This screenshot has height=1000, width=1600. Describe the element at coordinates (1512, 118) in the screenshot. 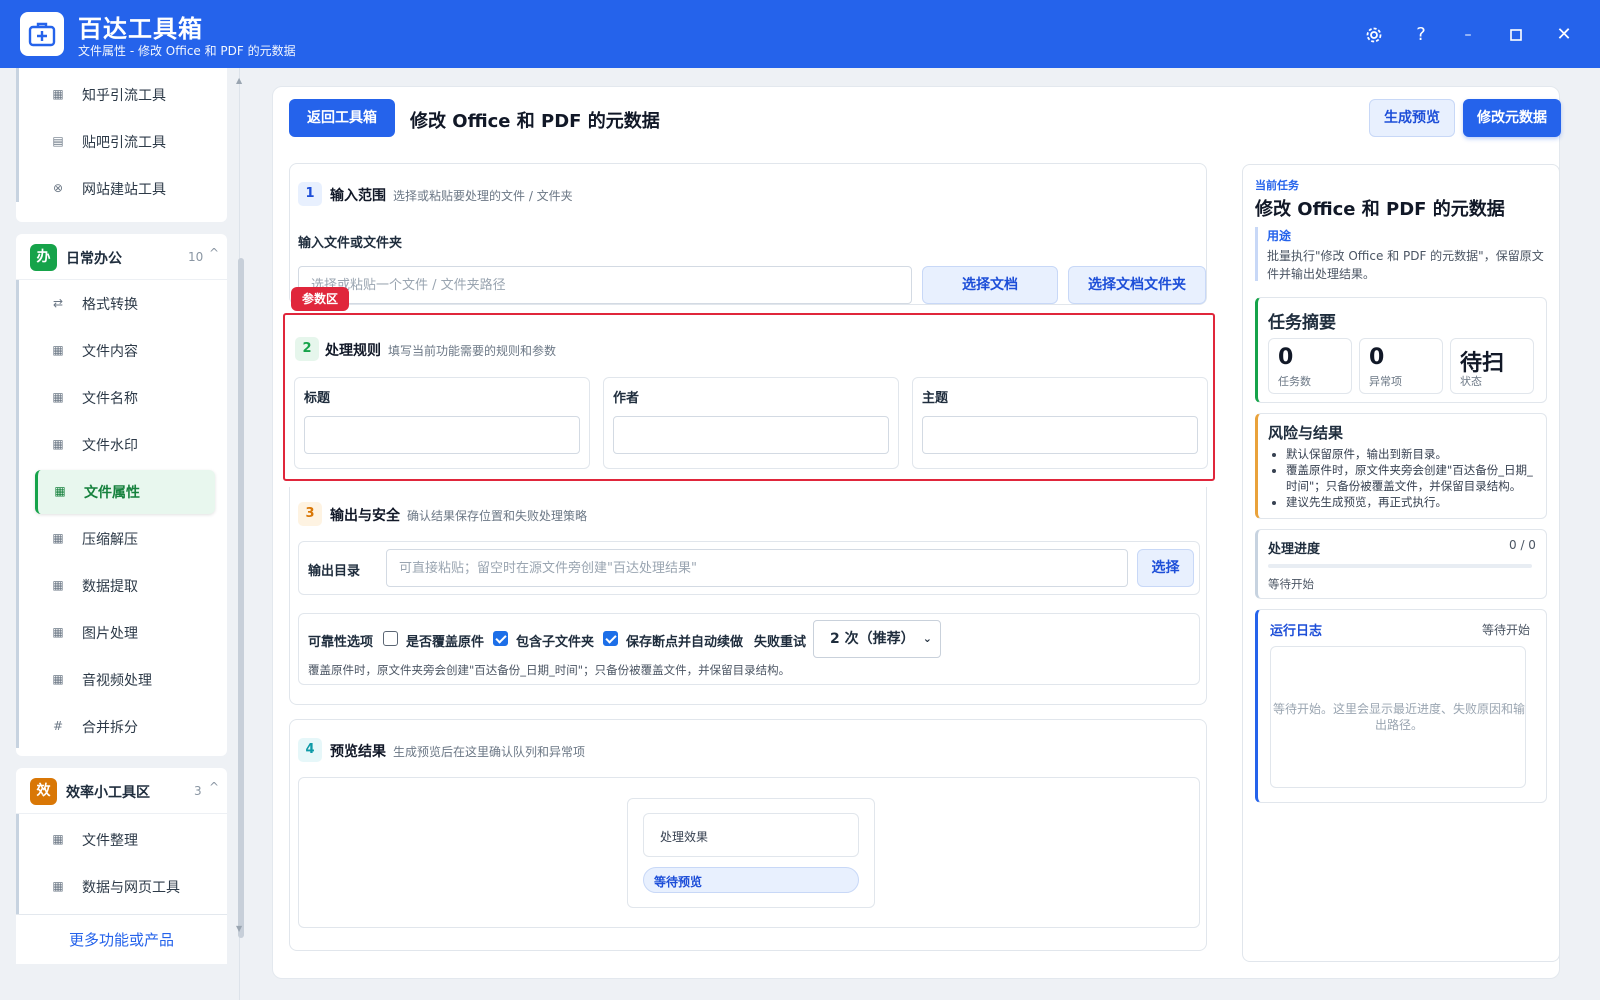

I see `modify-metadata-button: 修改元数据` at that location.